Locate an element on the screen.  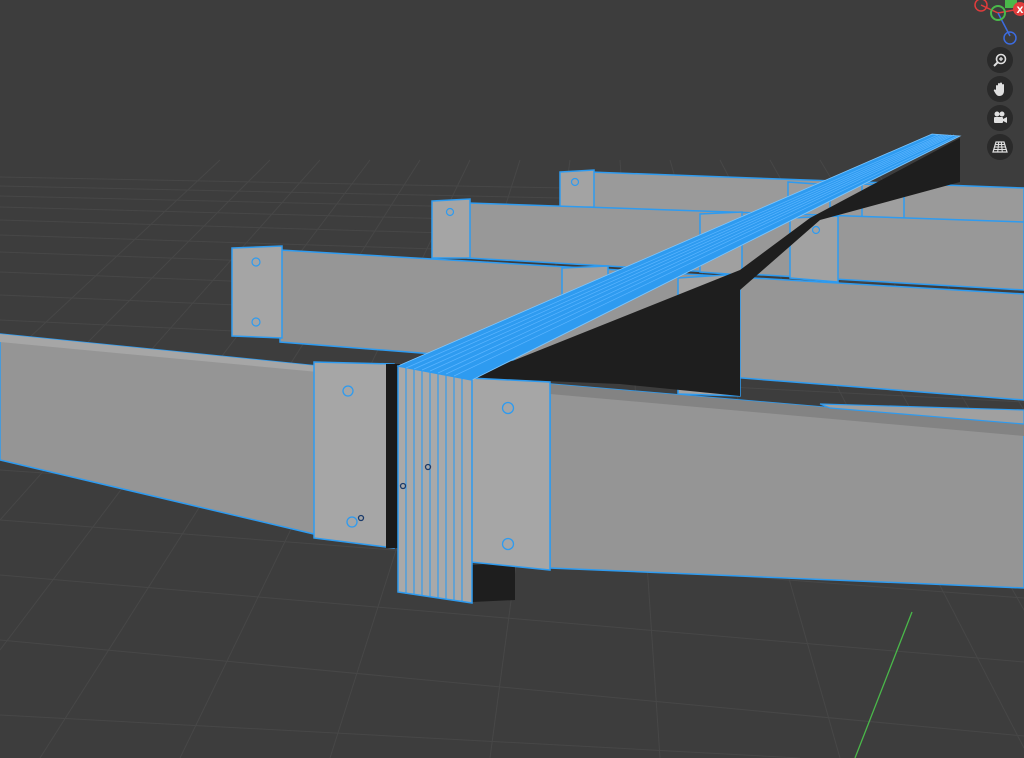
grid-icon is located at coordinates (1000, 147).